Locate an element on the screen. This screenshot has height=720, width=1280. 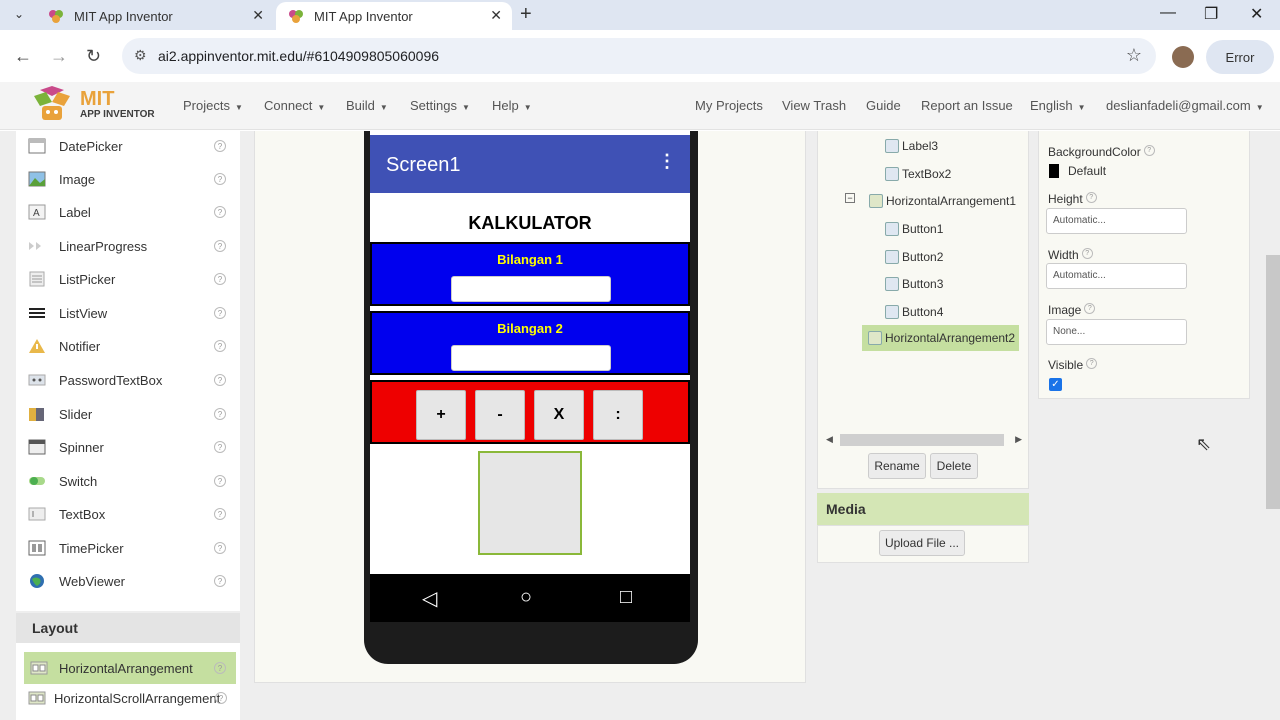
palette-item-horizontalarrangement: HorizontalArrangement ? is located at coordinates (130, 668).